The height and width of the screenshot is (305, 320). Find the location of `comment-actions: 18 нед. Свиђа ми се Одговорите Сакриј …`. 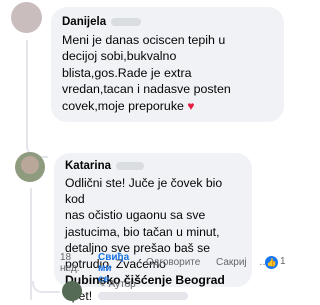

comment-actions: 18 нед. Свиђа ми се Одговорите Сакриј … is located at coordinates (177, 267).